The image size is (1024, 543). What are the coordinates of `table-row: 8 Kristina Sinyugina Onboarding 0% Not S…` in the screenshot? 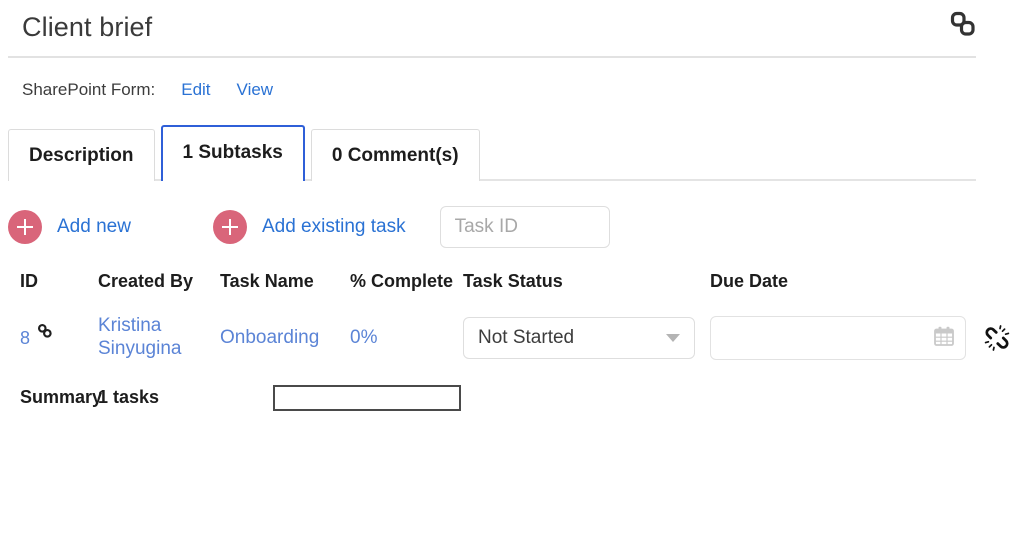 It's located at (512, 338).